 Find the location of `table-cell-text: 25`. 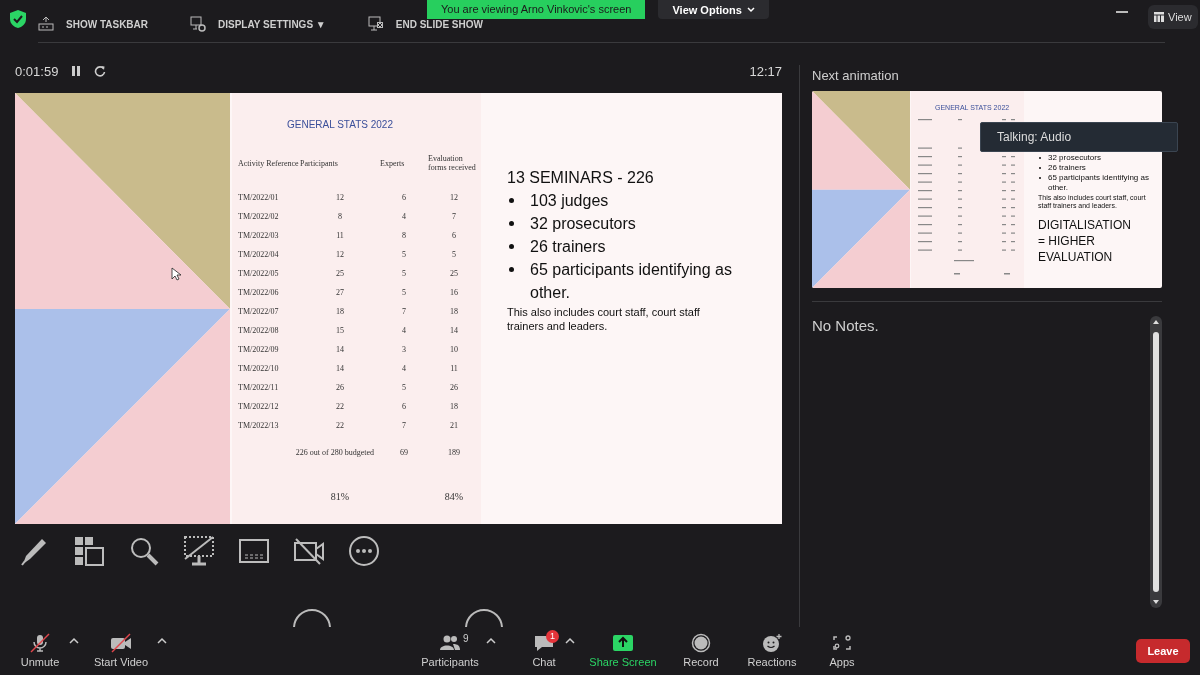

table-cell-text: 25 is located at coordinates (454, 273).